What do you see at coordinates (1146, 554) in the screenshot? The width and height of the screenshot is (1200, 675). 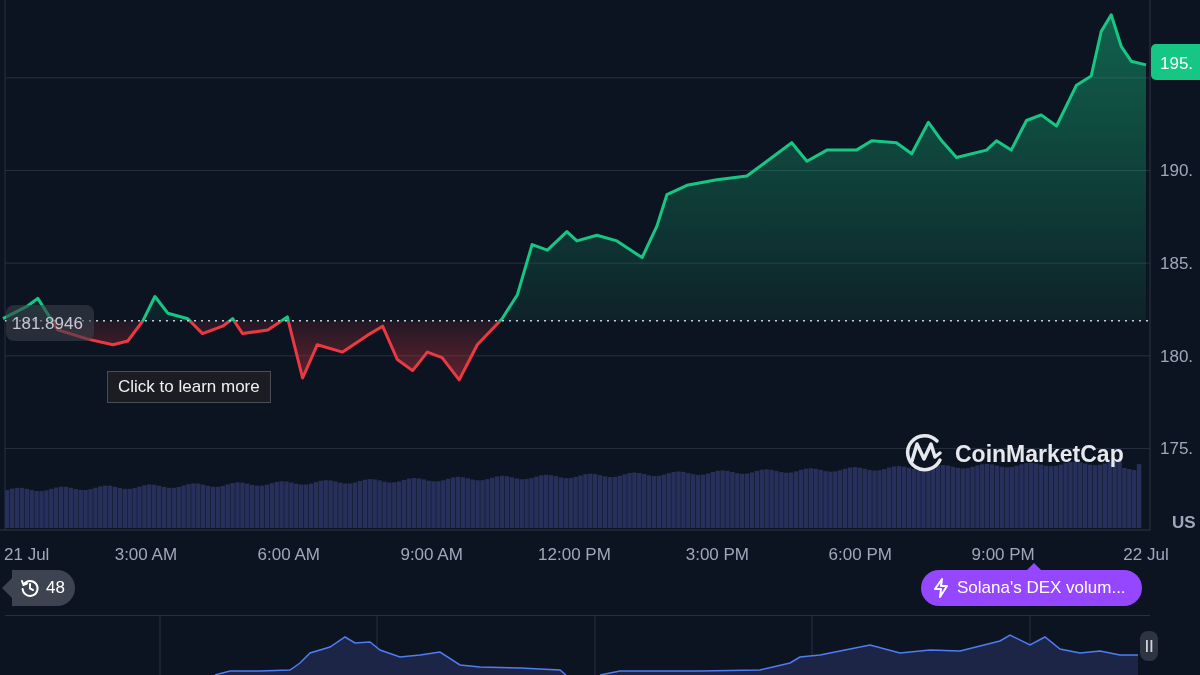 I see `x-axis-label: 22 Jul` at bounding box center [1146, 554].